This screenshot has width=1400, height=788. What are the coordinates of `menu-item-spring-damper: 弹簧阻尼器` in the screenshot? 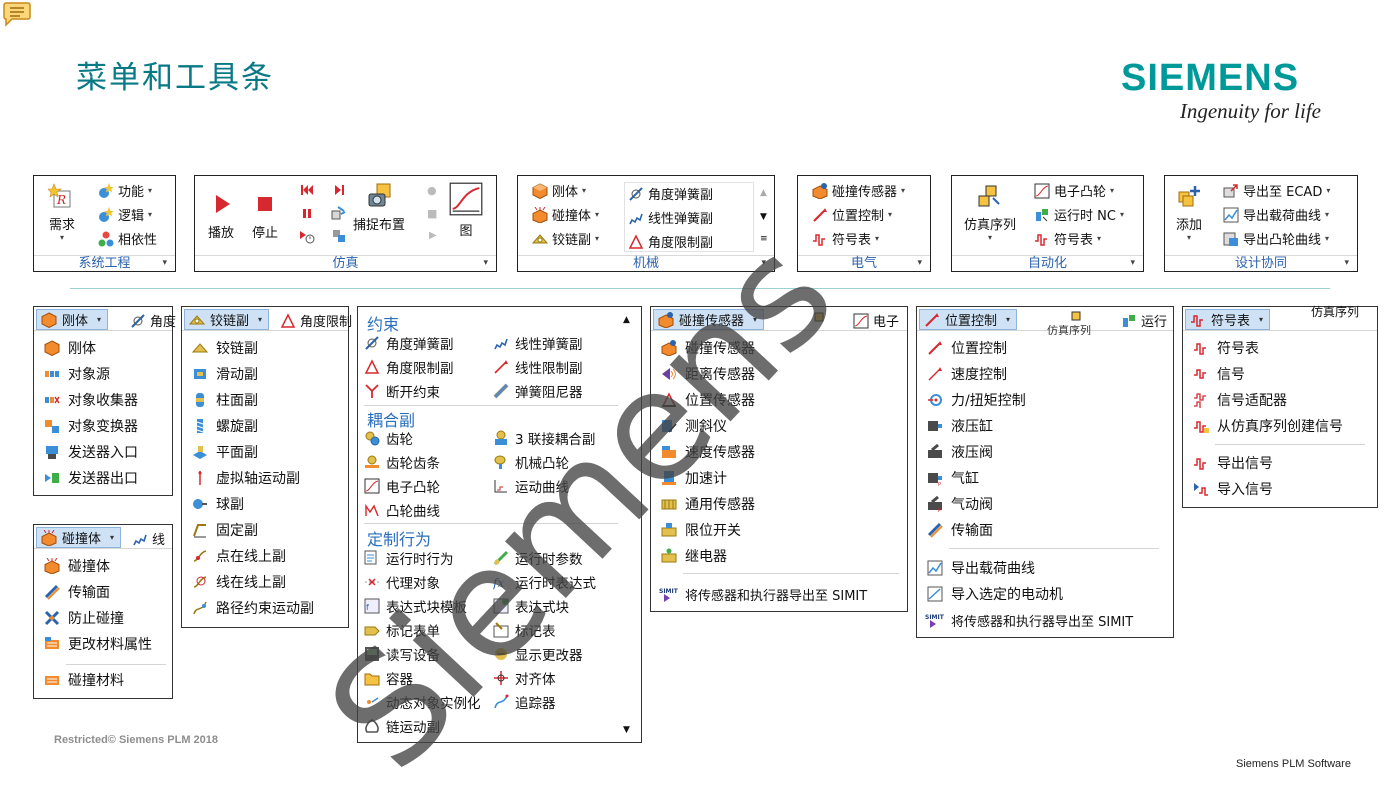 It's located at (538, 391).